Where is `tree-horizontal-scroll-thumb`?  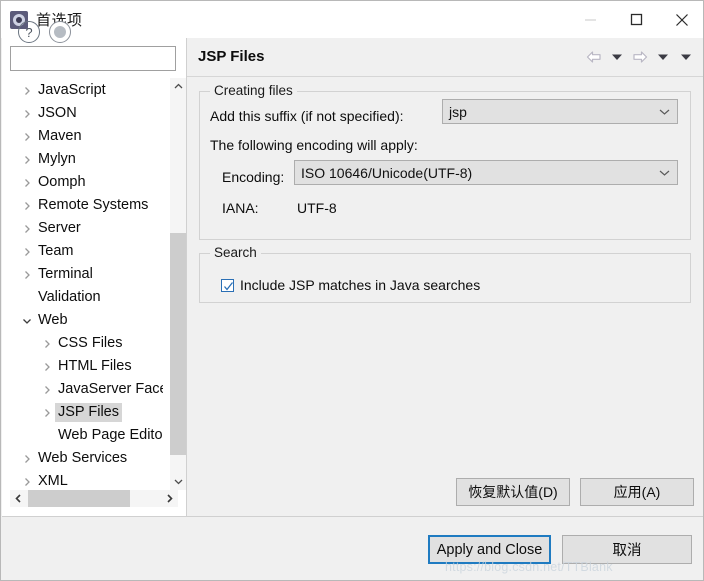 tree-horizontal-scroll-thumb is located at coordinates (79, 498).